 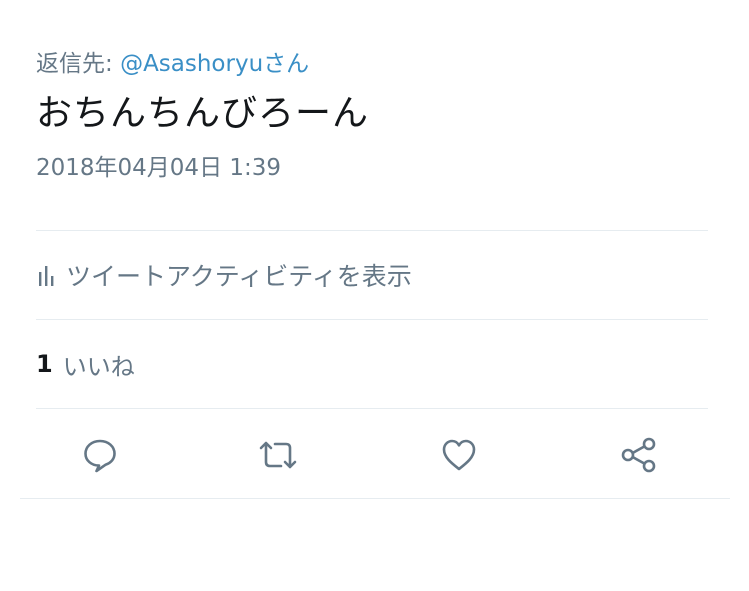 I want to click on bar-chart-icon, so click(x=47, y=275).